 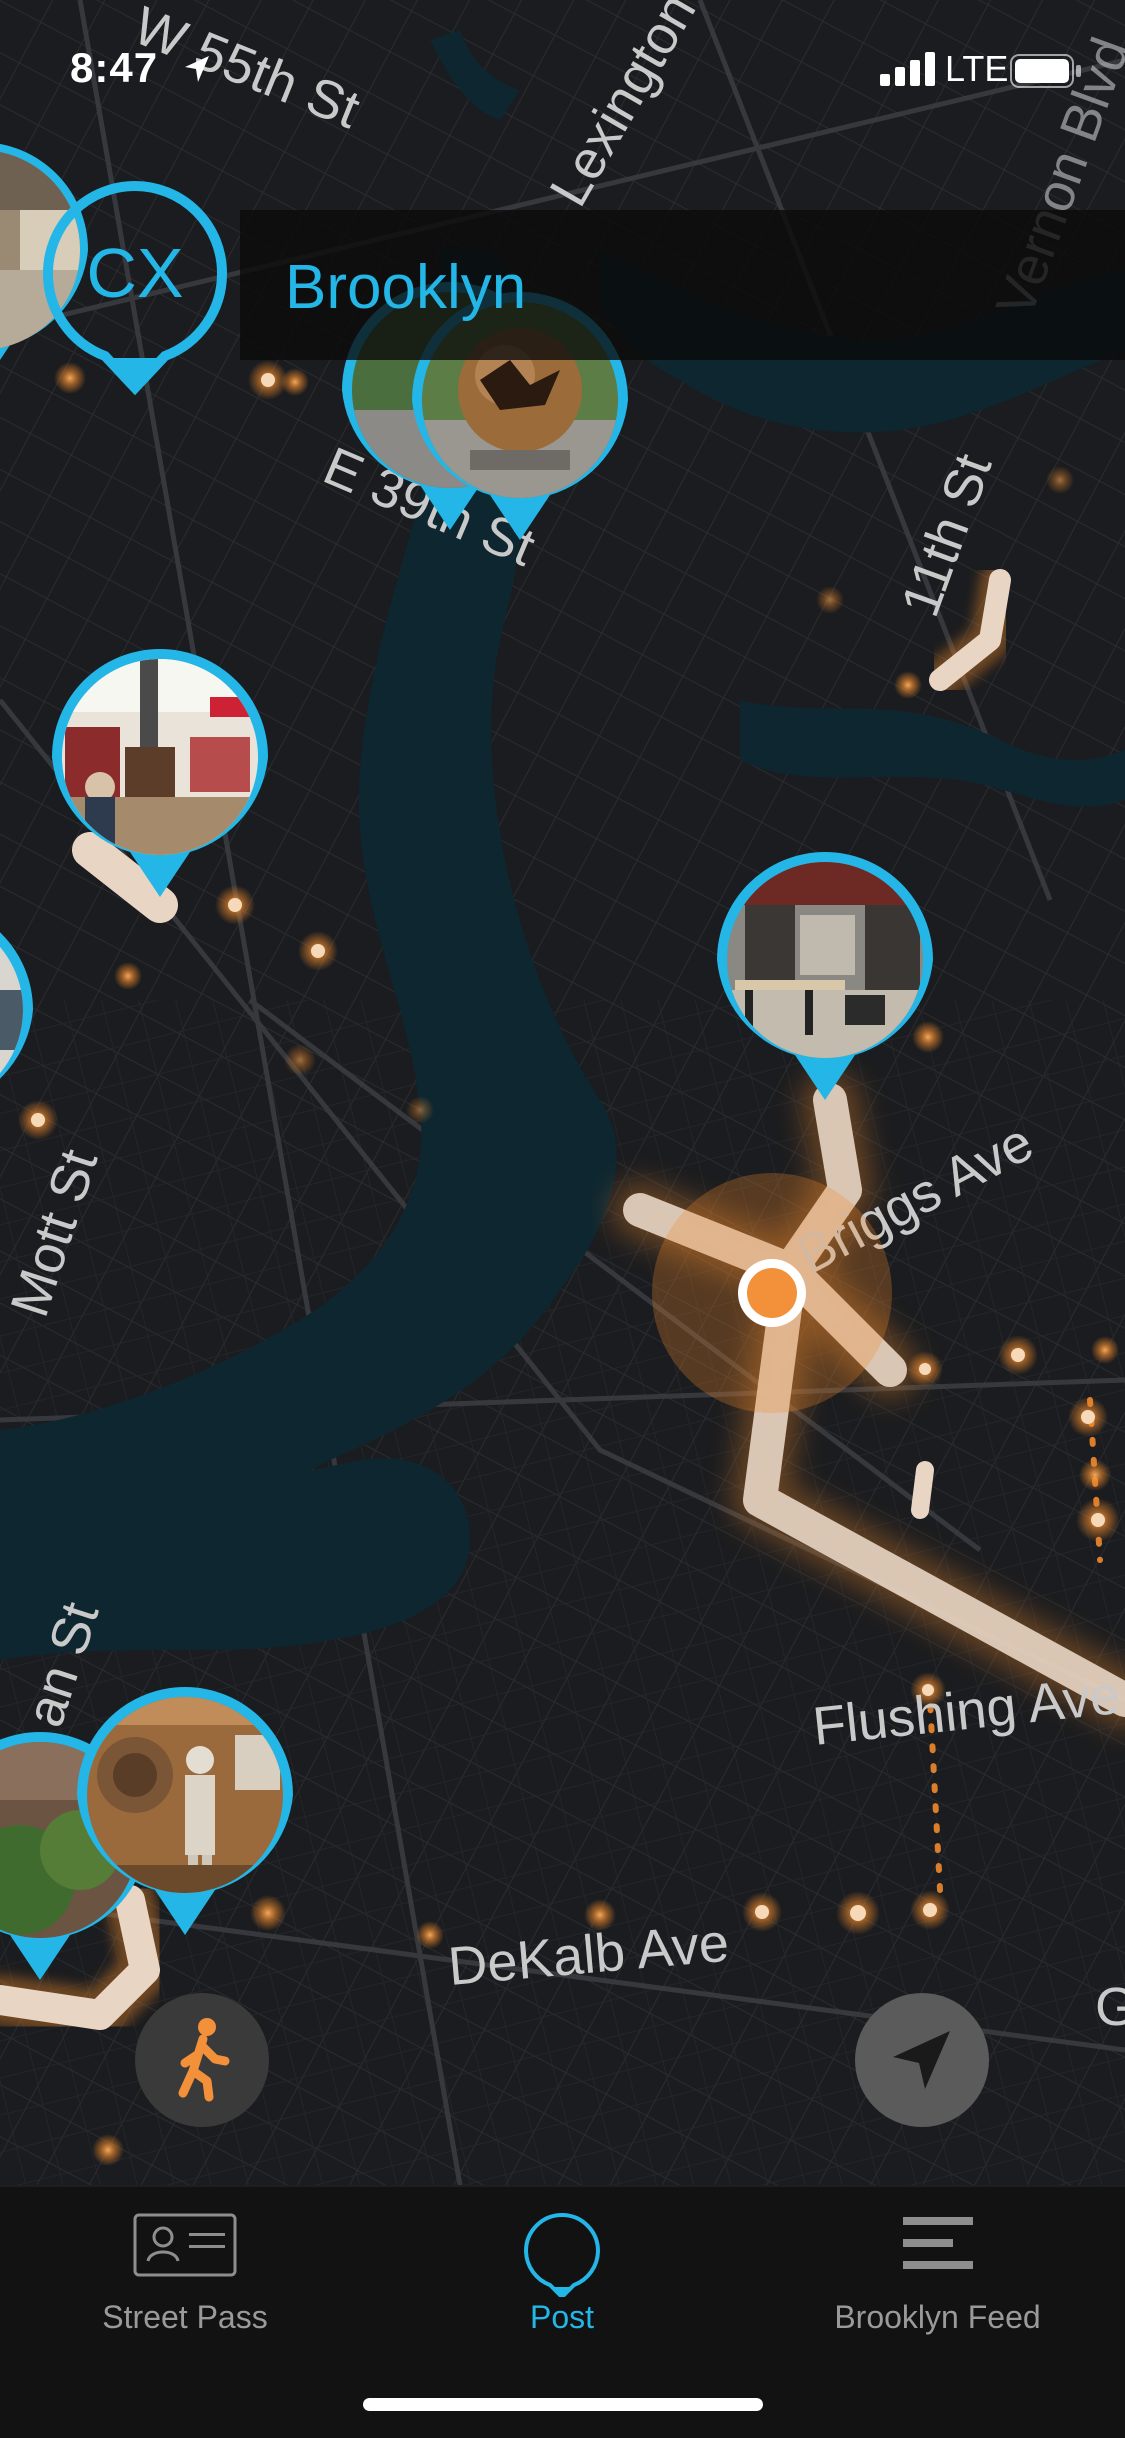 I want to click on pin-outline-icon, so click(x=562, y=2255).